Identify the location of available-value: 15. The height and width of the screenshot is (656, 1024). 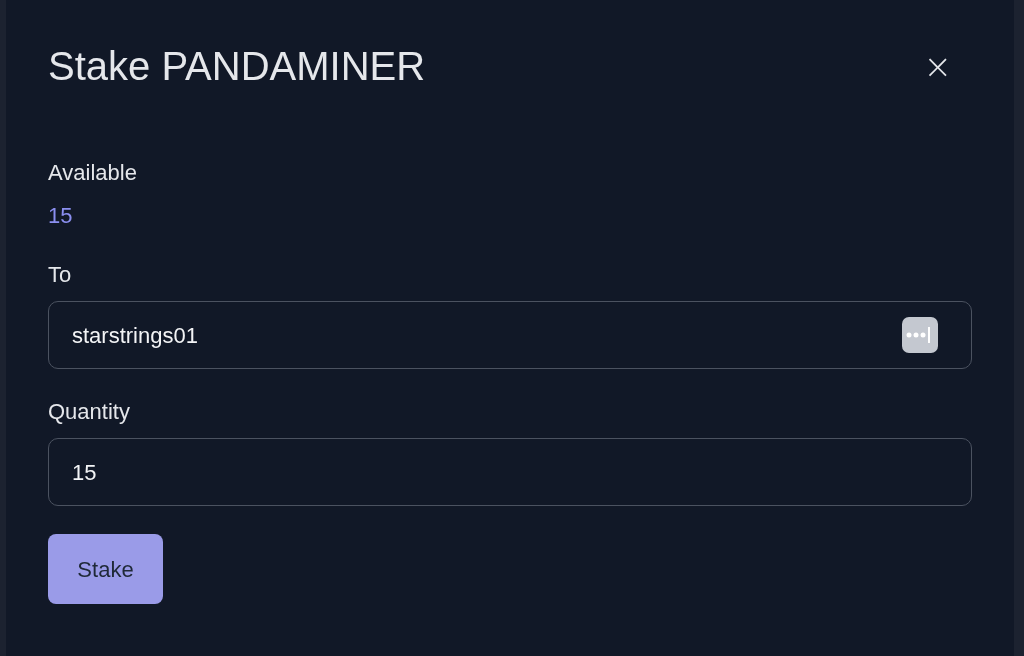
(61, 216).